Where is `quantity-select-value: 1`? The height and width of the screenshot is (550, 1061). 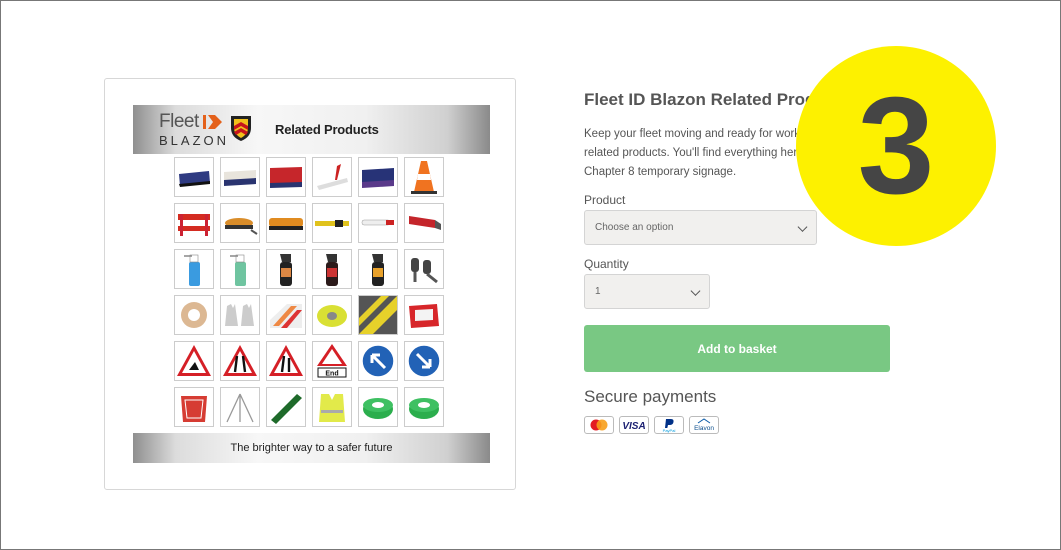 quantity-select-value: 1 is located at coordinates (598, 291).